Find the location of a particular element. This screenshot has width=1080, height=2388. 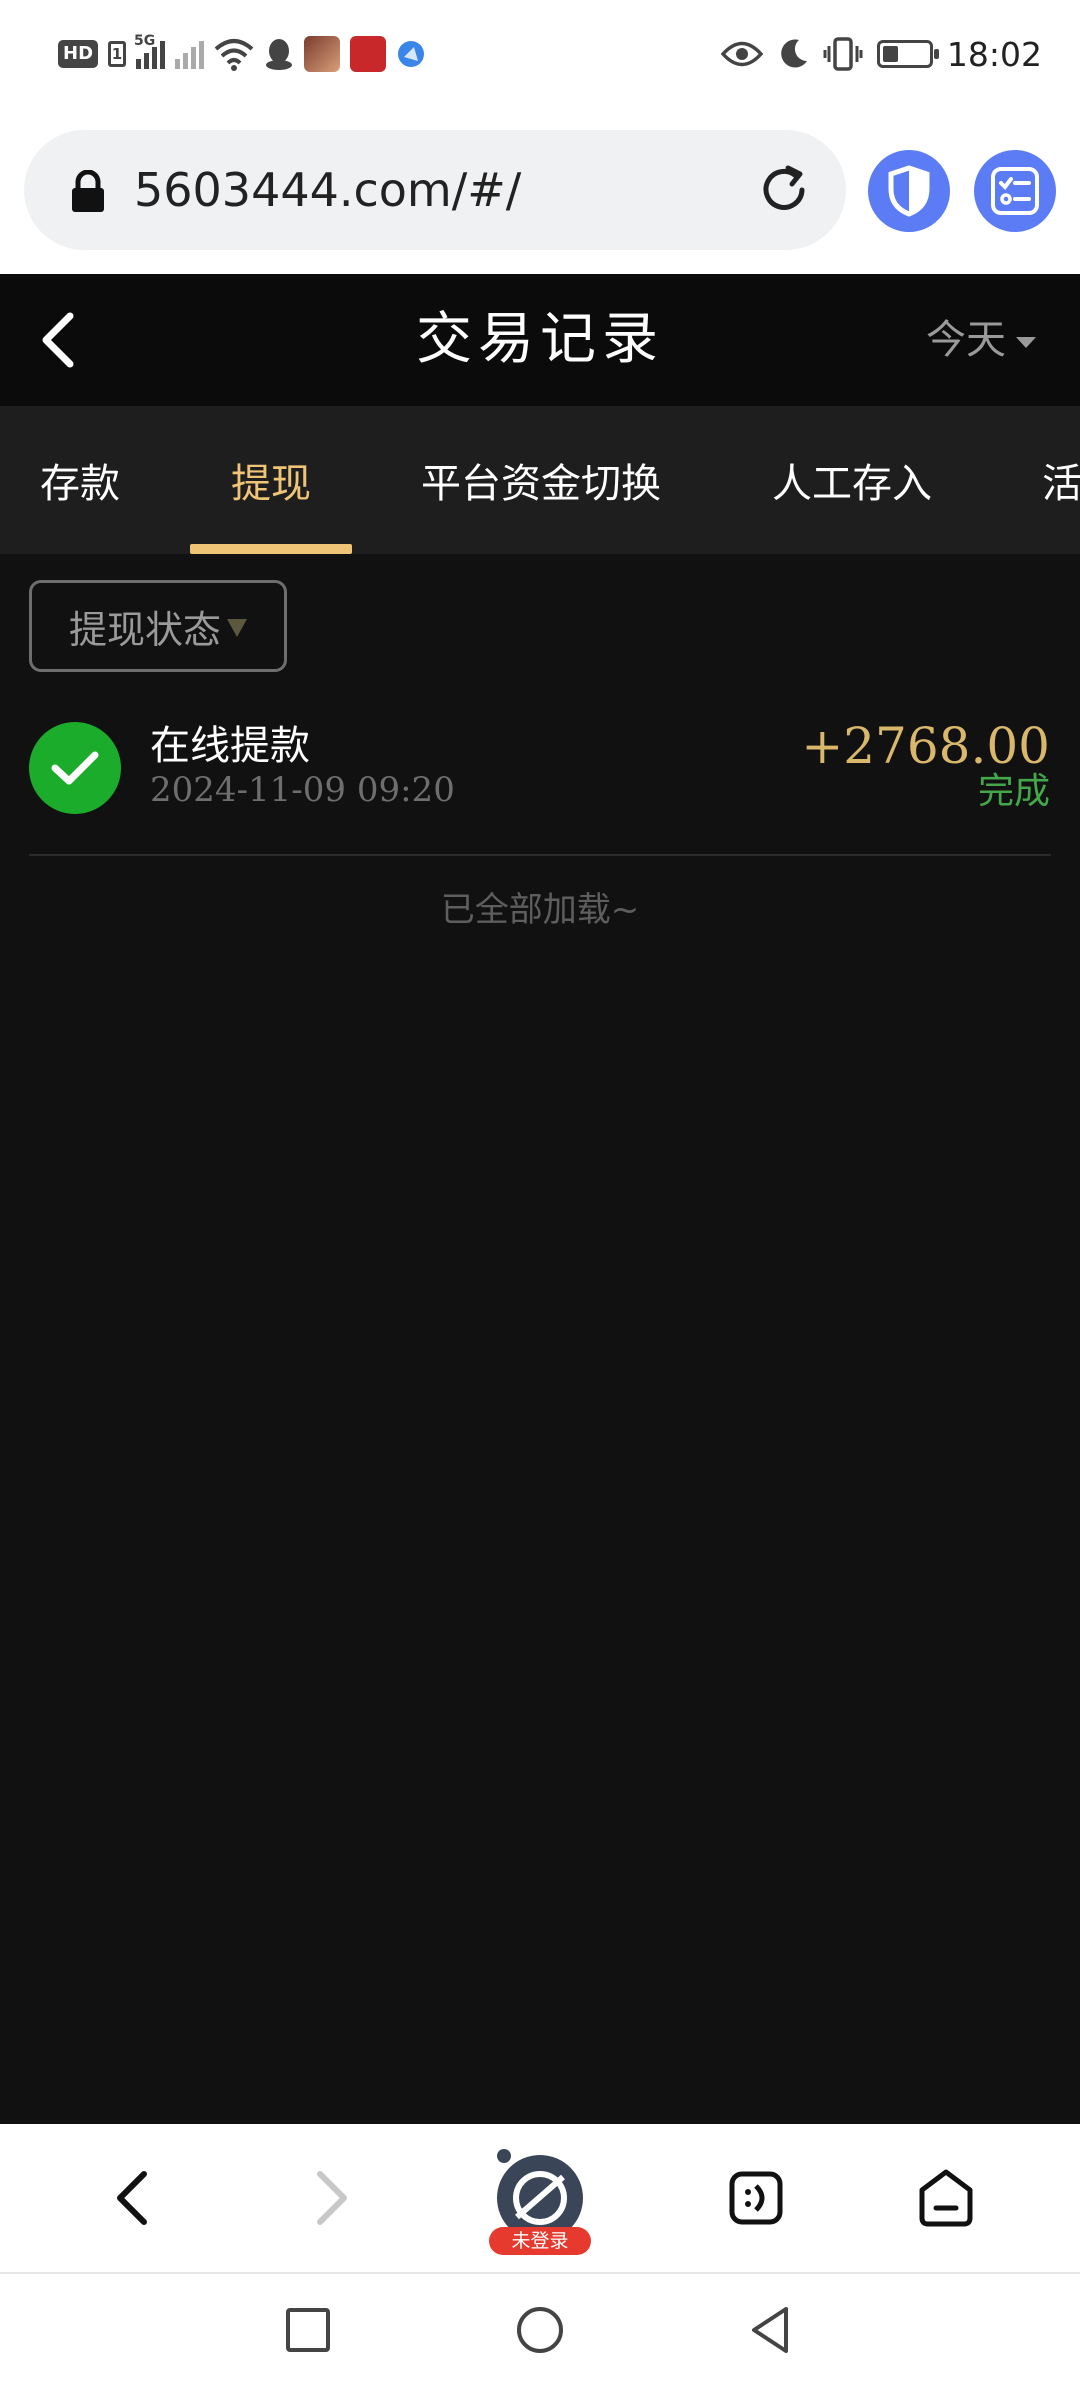

hd-icon: HD is located at coordinates (78, 54).